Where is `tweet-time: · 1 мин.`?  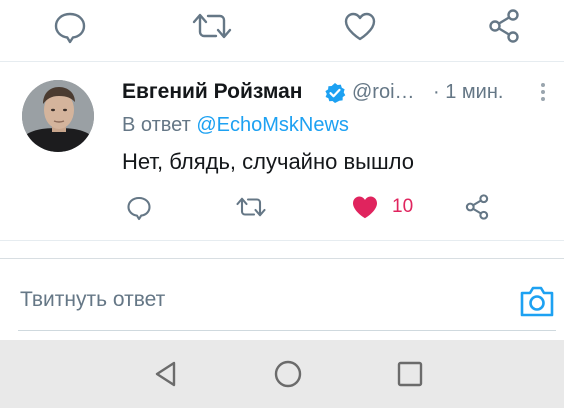
tweet-time: · 1 мин. is located at coordinates (468, 92).